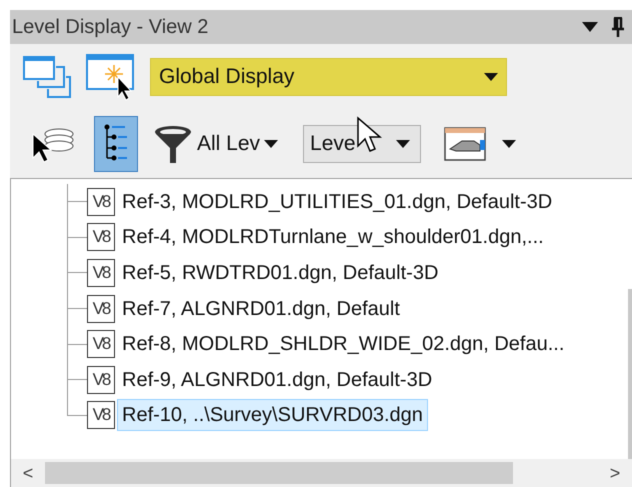 The image size is (632, 487). I want to click on toolbar-button, so click(116, 144).